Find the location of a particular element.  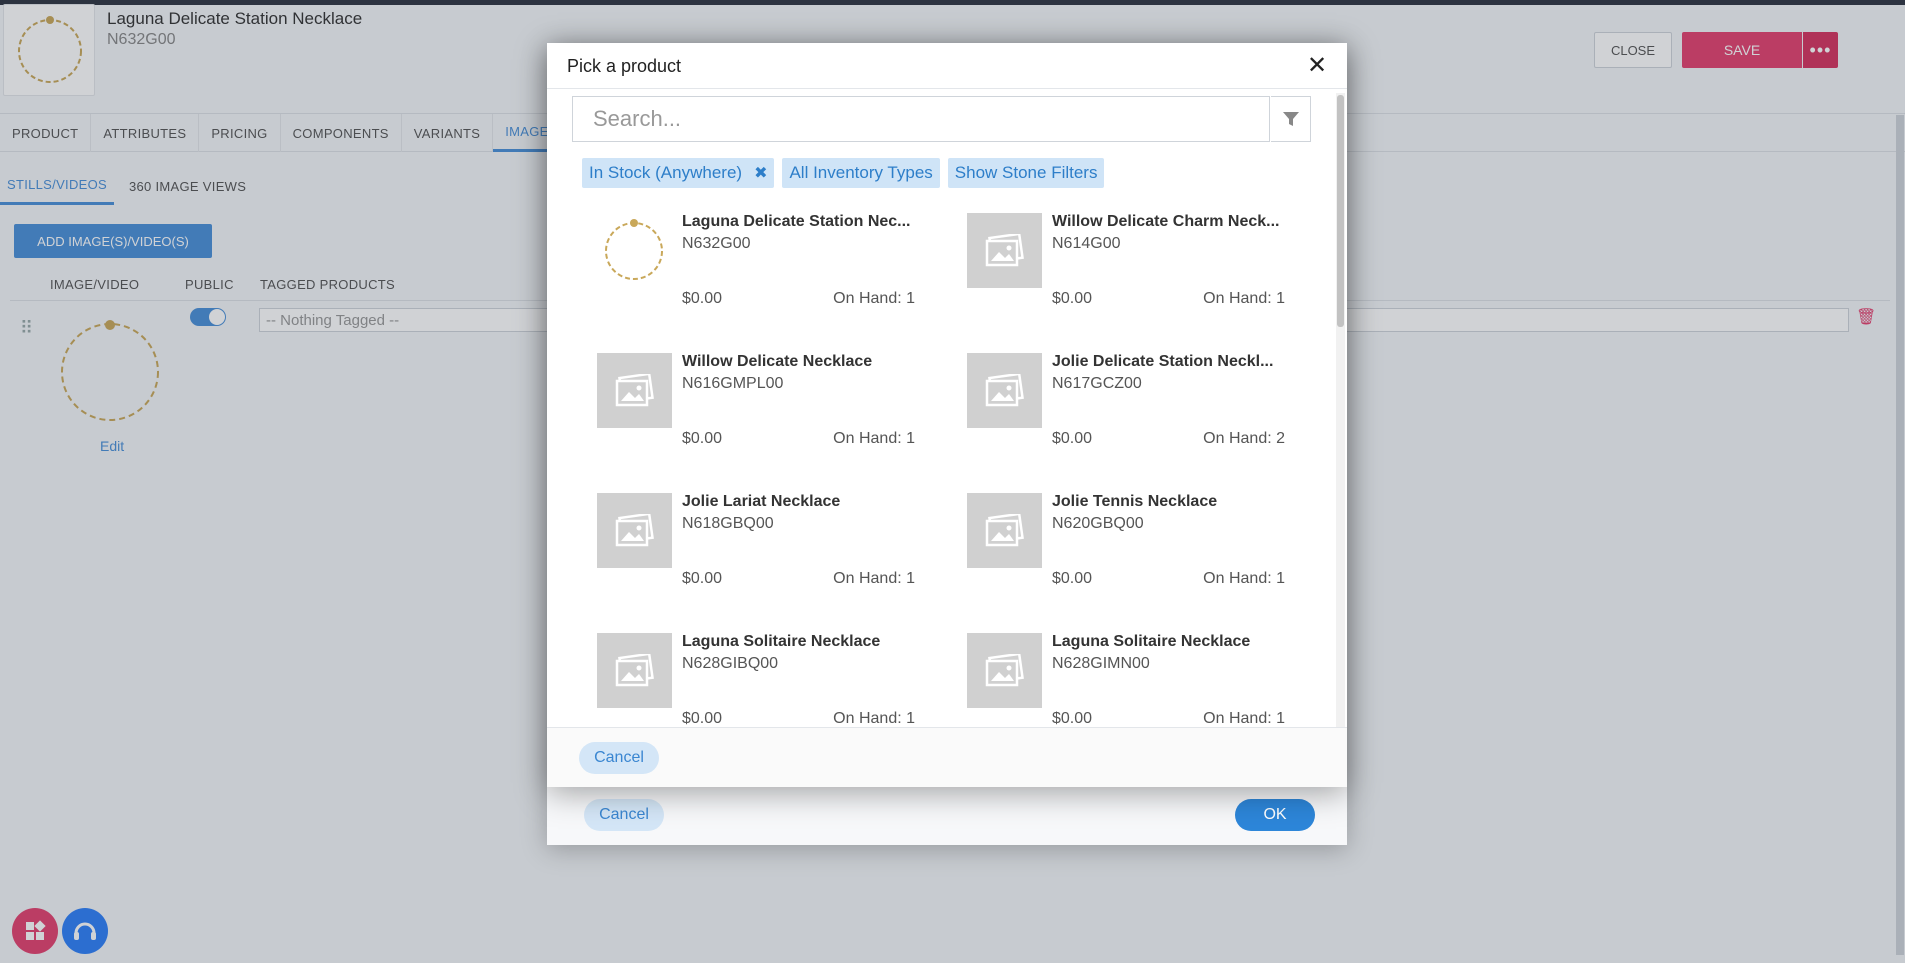

product-sku: N616GMPL00 is located at coordinates (733, 383).